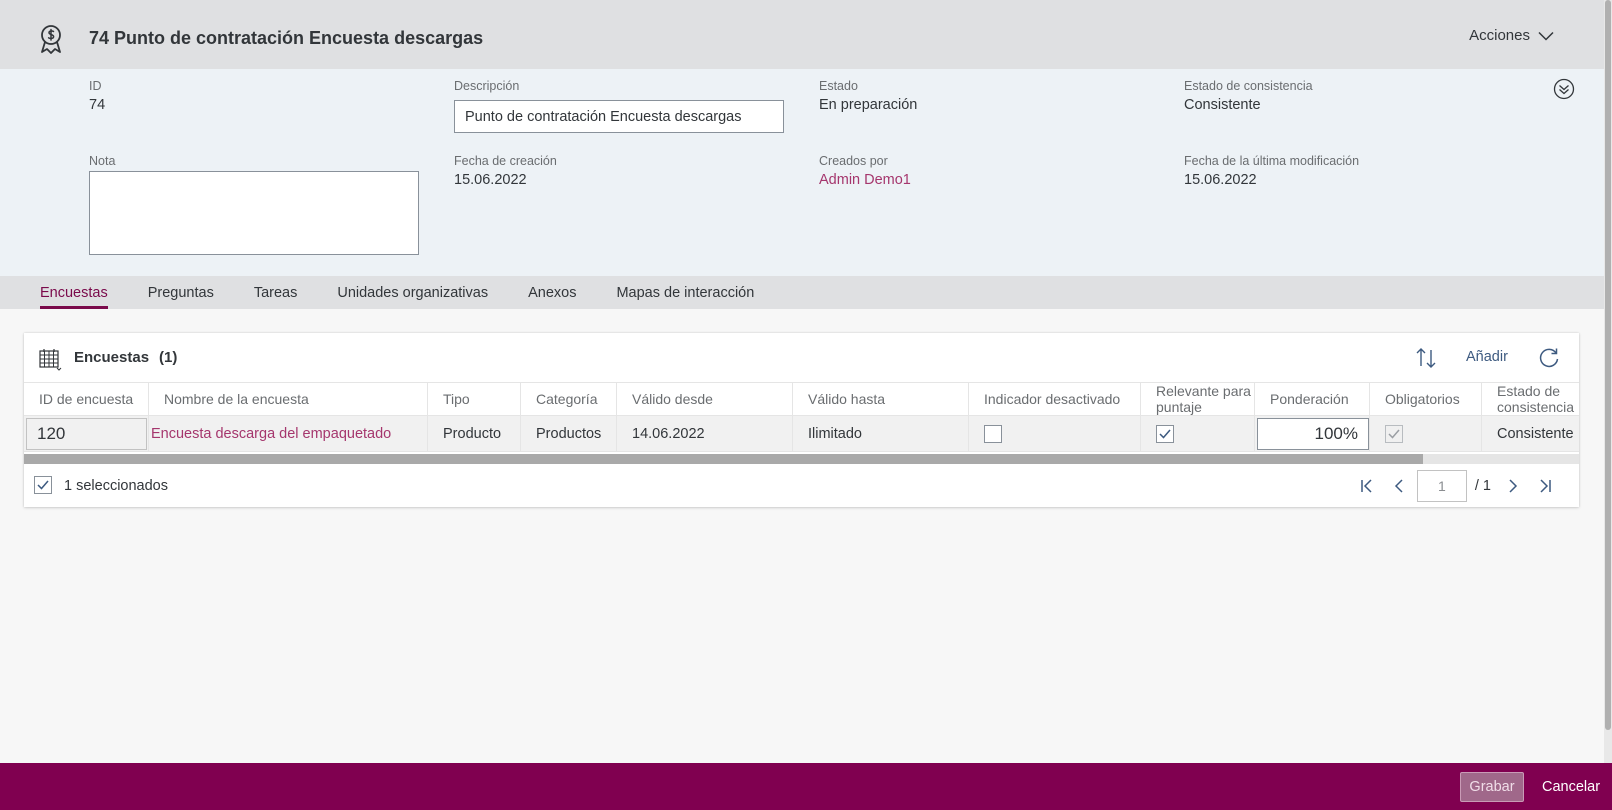  I want to click on estado-label: Estado, so click(838, 86).